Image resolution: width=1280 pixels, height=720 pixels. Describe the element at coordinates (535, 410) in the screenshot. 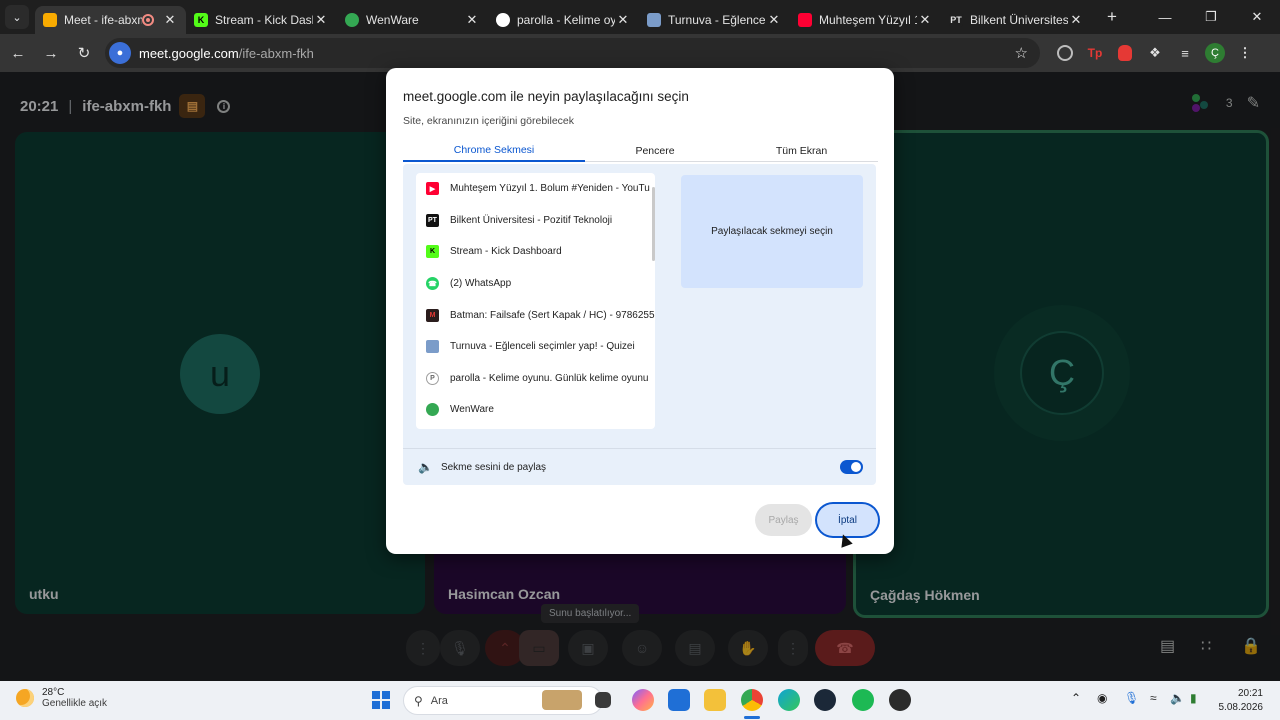

I see `list-item: WenWare` at that location.